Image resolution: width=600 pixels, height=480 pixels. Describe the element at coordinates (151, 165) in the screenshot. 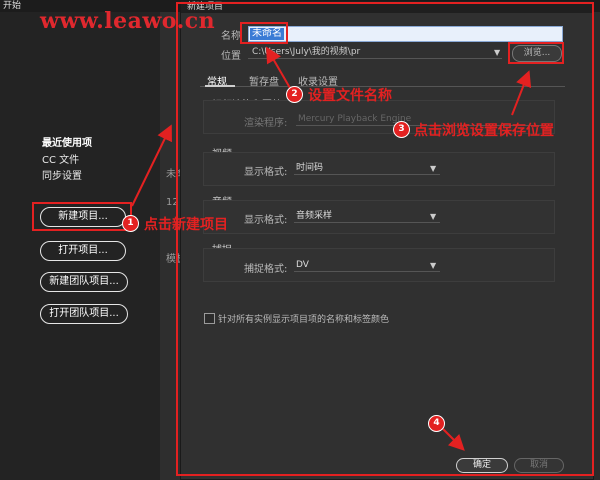

I see `arrow-to-dialog` at that location.